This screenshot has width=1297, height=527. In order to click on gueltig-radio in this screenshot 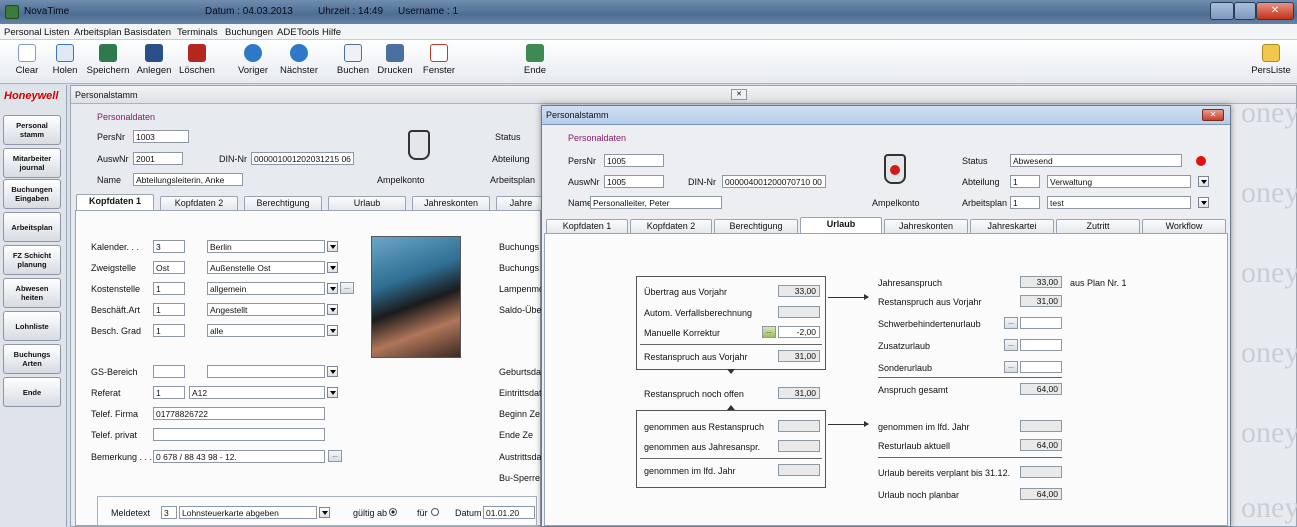, I will do `click(393, 512)`.